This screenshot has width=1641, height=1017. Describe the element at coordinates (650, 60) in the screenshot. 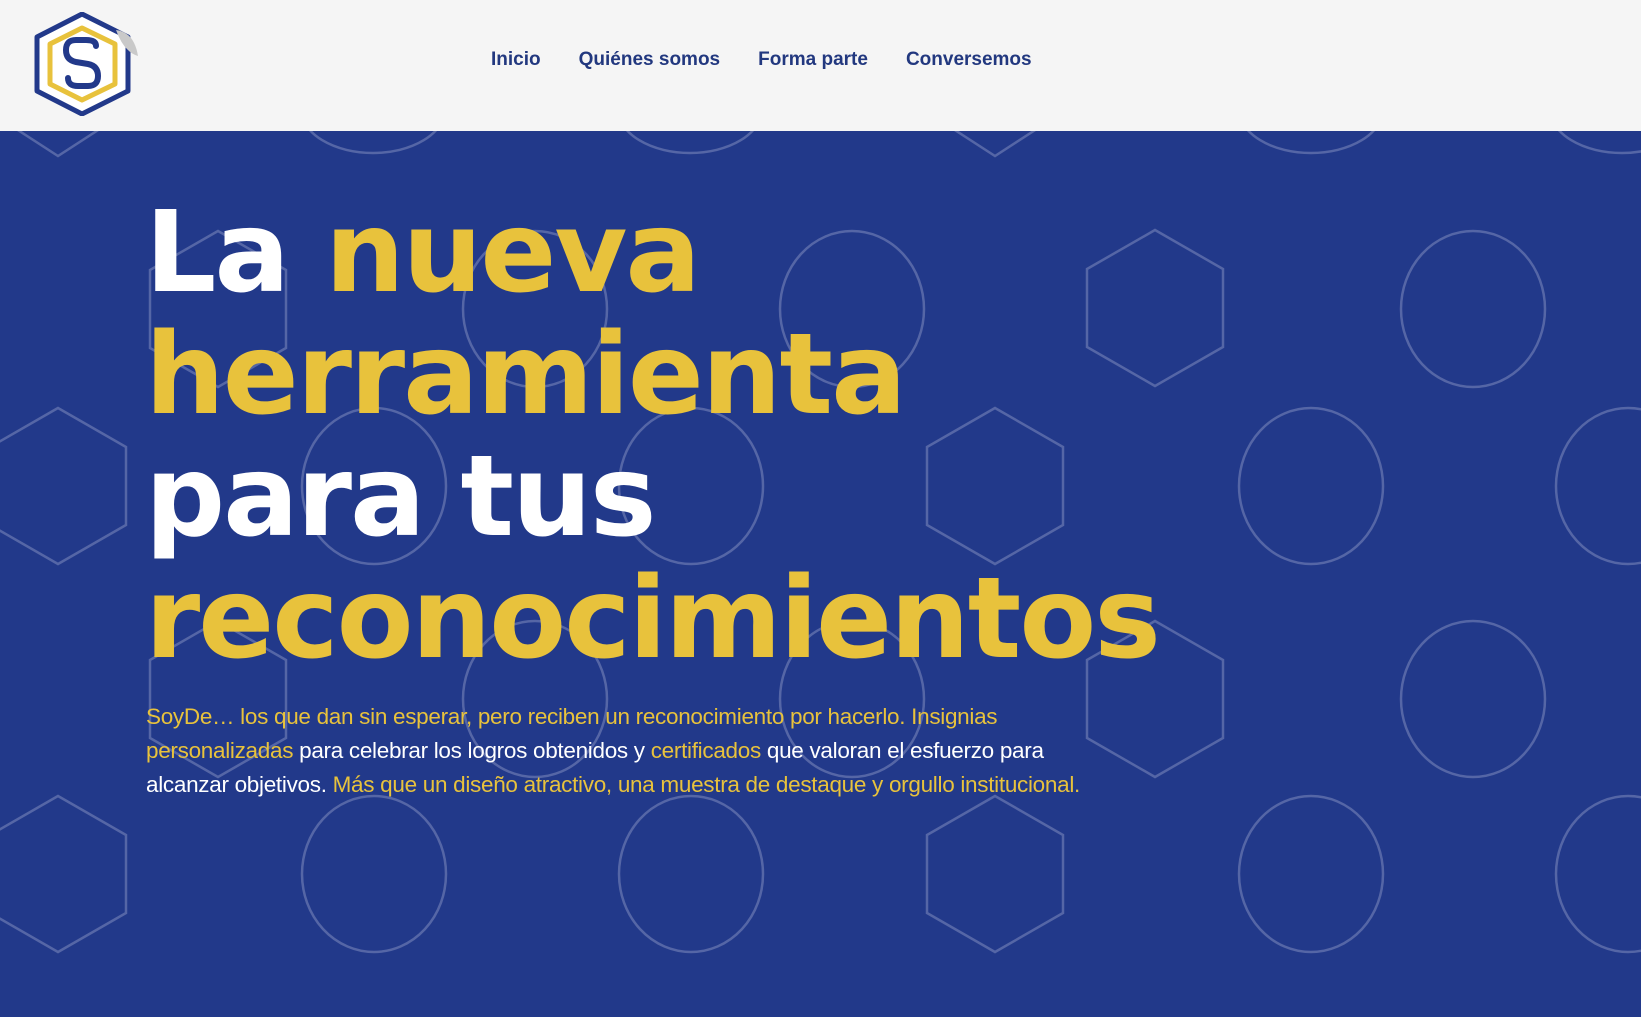

I see `nav-item-quienes-somos: Quiénes somos` at that location.